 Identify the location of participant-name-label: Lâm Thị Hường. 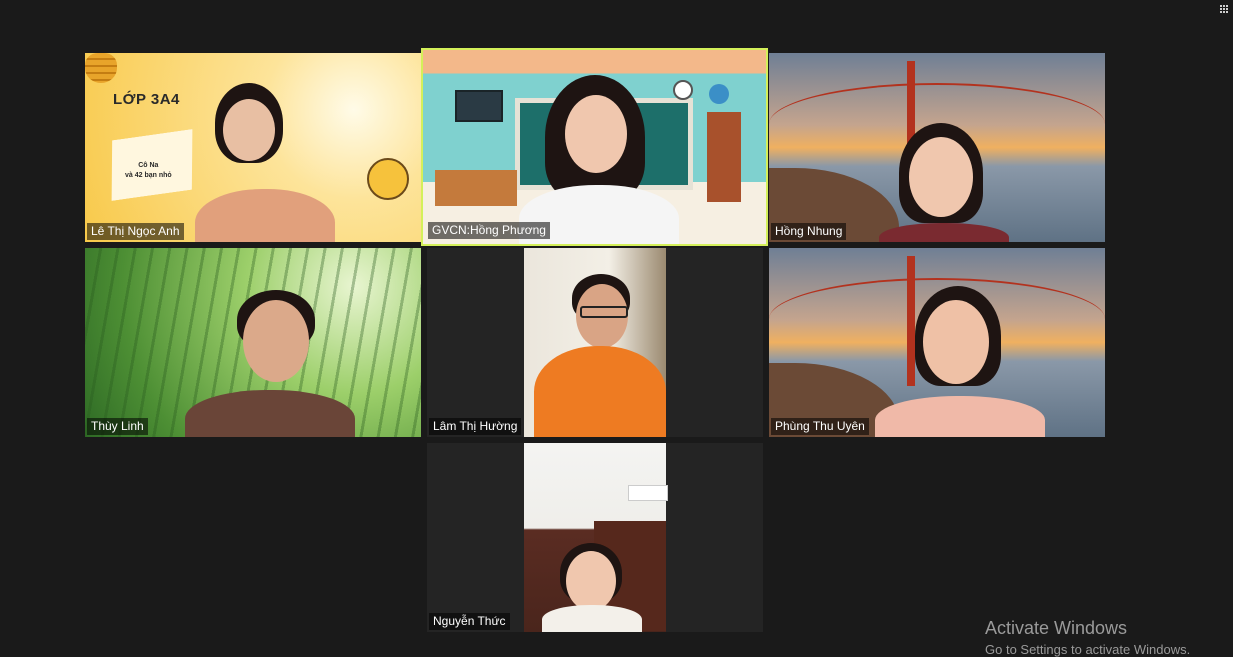
(475, 426).